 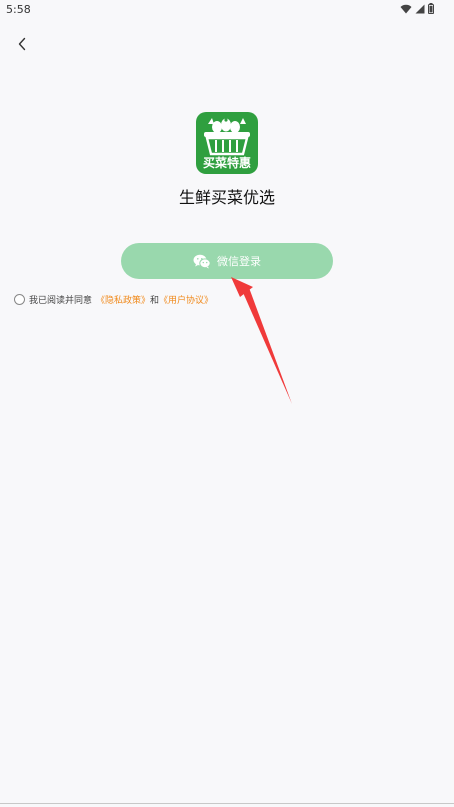 I want to click on app-logo: 买菜特惠, so click(x=227, y=143).